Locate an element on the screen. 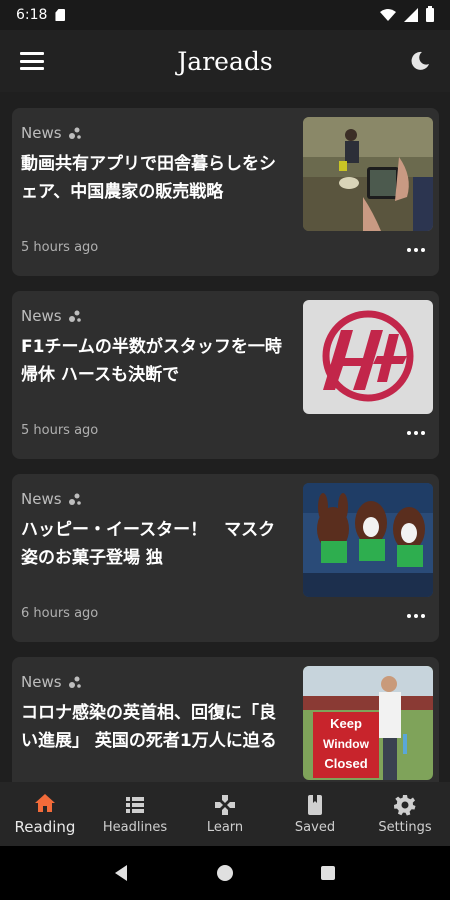 This screenshot has height=900, width=450. sd-card-icon is located at coordinates (60, 15).